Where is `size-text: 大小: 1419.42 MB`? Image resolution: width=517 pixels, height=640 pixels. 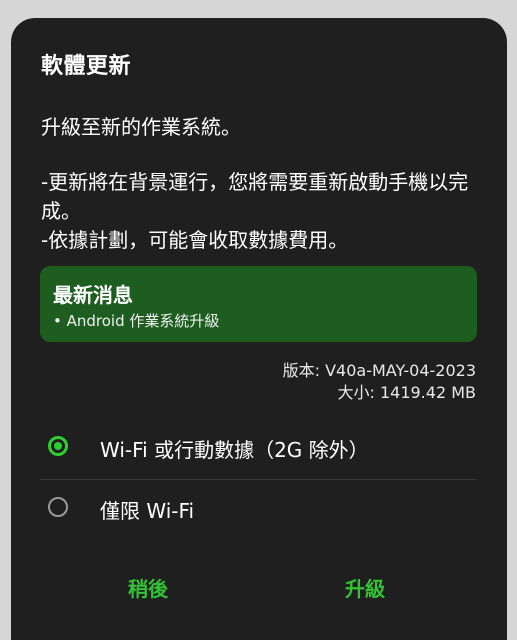 size-text: 大小: 1419.42 MB is located at coordinates (406, 392).